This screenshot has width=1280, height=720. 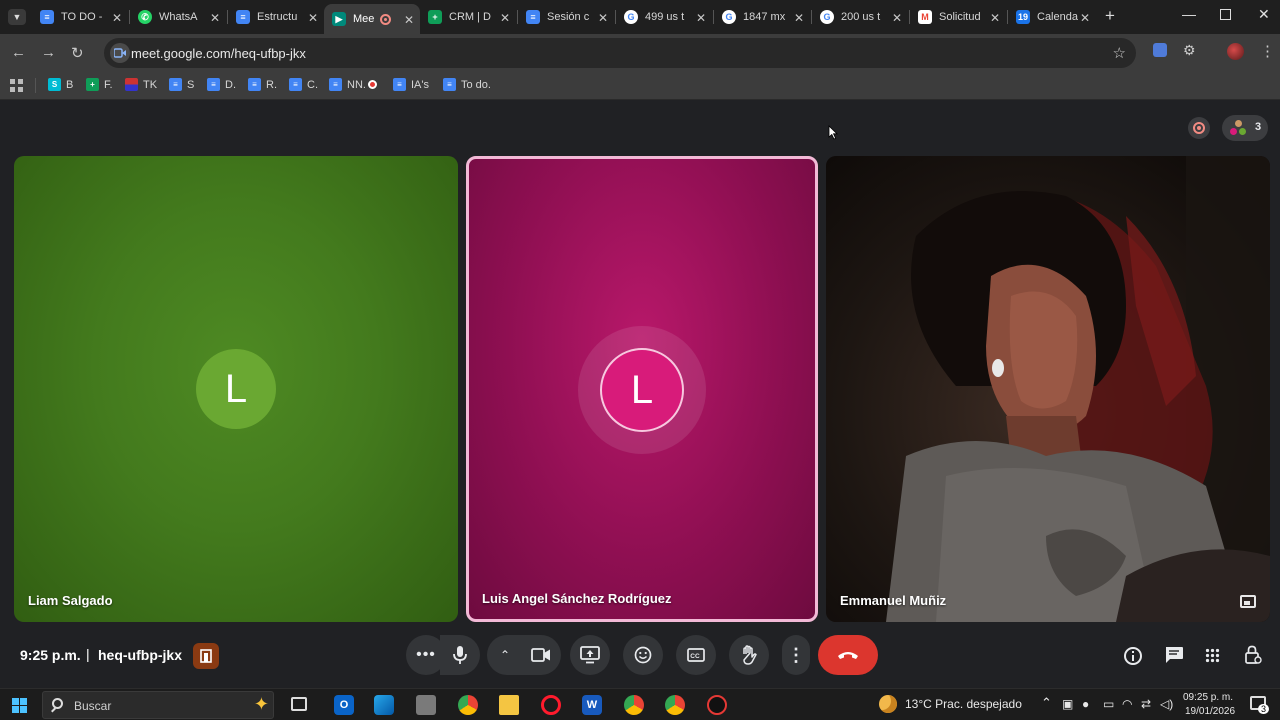 I want to click on chrome-icon, so click(x=468, y=705).